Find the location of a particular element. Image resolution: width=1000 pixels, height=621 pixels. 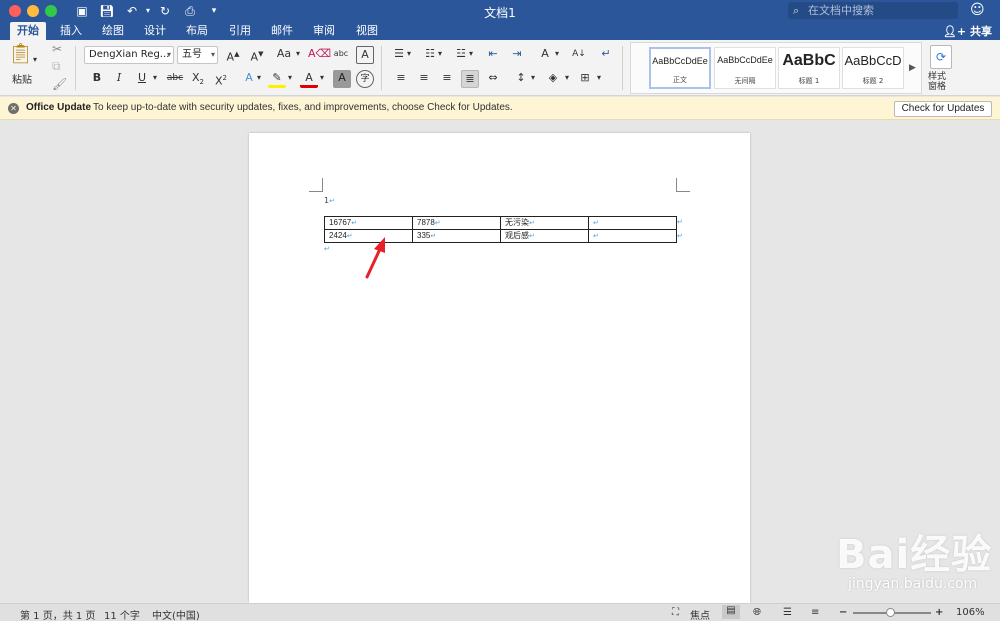

focus-label: 焦点 is located at coordinates (700, 614).